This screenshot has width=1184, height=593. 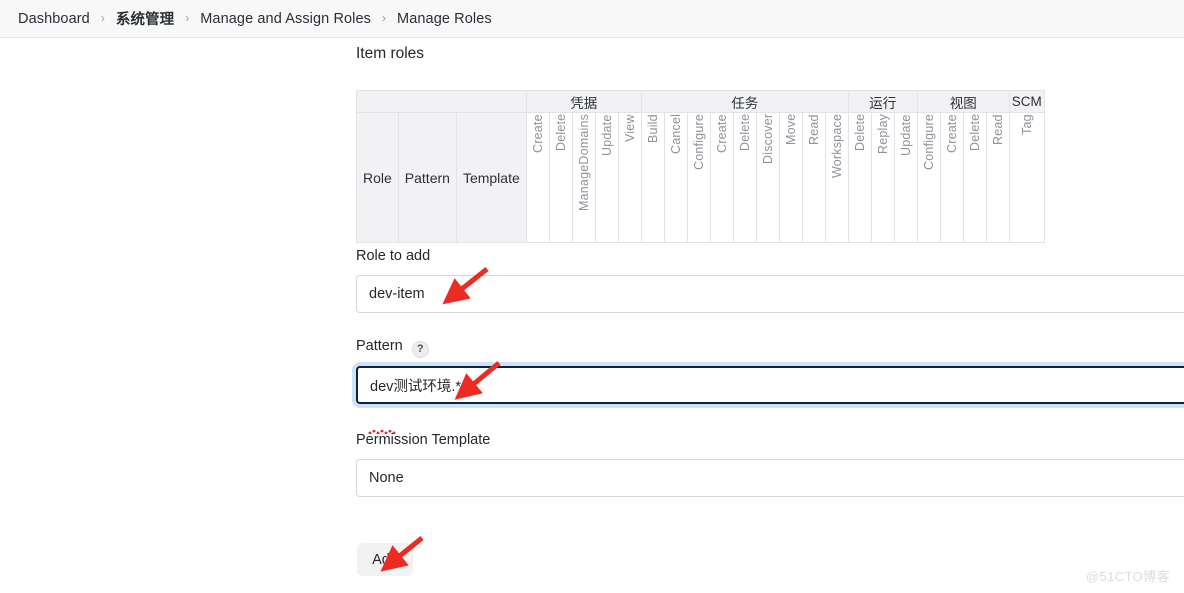 I want to click on add-button: Add, so click(x=385, y=559).